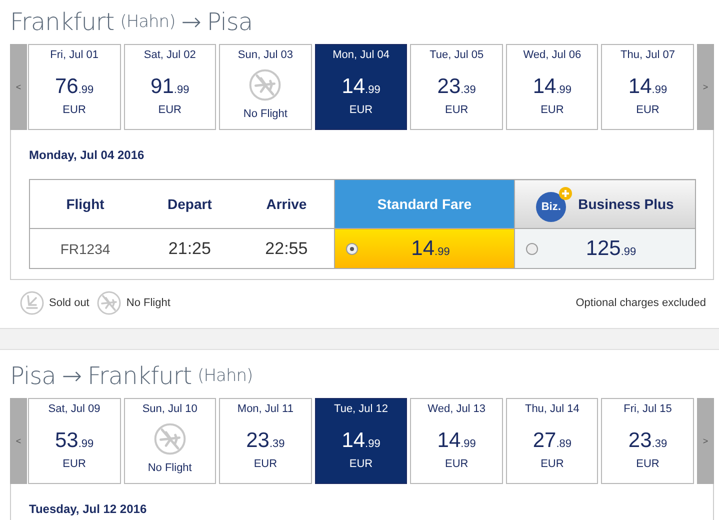  I want to click on date-tile: Tue, Jul 05 23.39 EUR, so click(456, 87).